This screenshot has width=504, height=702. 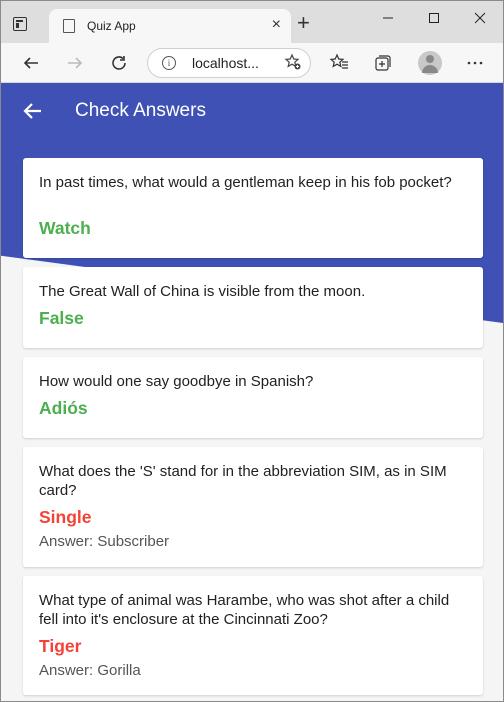 What do you see at coordinates (430, 63) in the screenshot?
I see `profile-avatar` at bounding box center [430, 63].